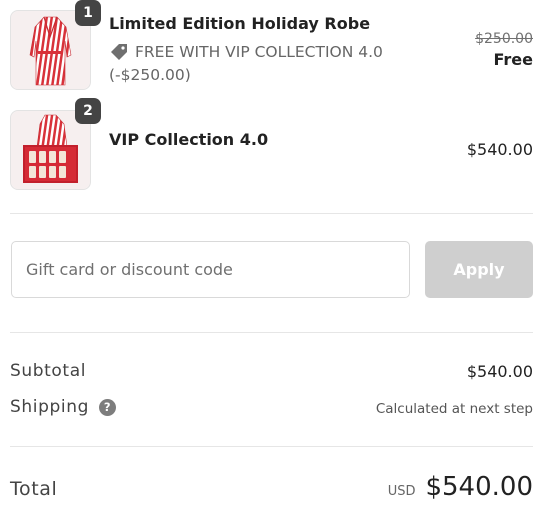 The width and height of the screenshot is (537, 509). Describe the element at coordinates (189, 139) in the screenshot. I see `product-name: VIP Collection 4.0` at that location.